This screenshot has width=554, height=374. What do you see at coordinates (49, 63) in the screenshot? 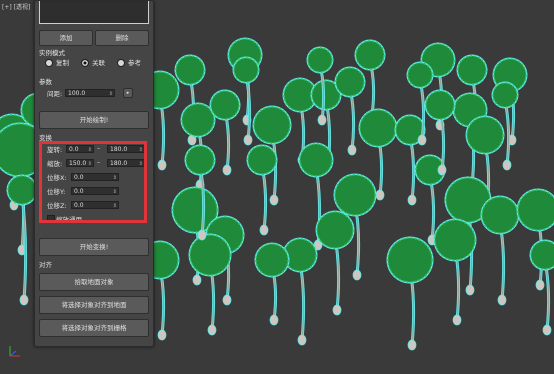
I see `radio-copy-icon` at bounding box center [49, 63].